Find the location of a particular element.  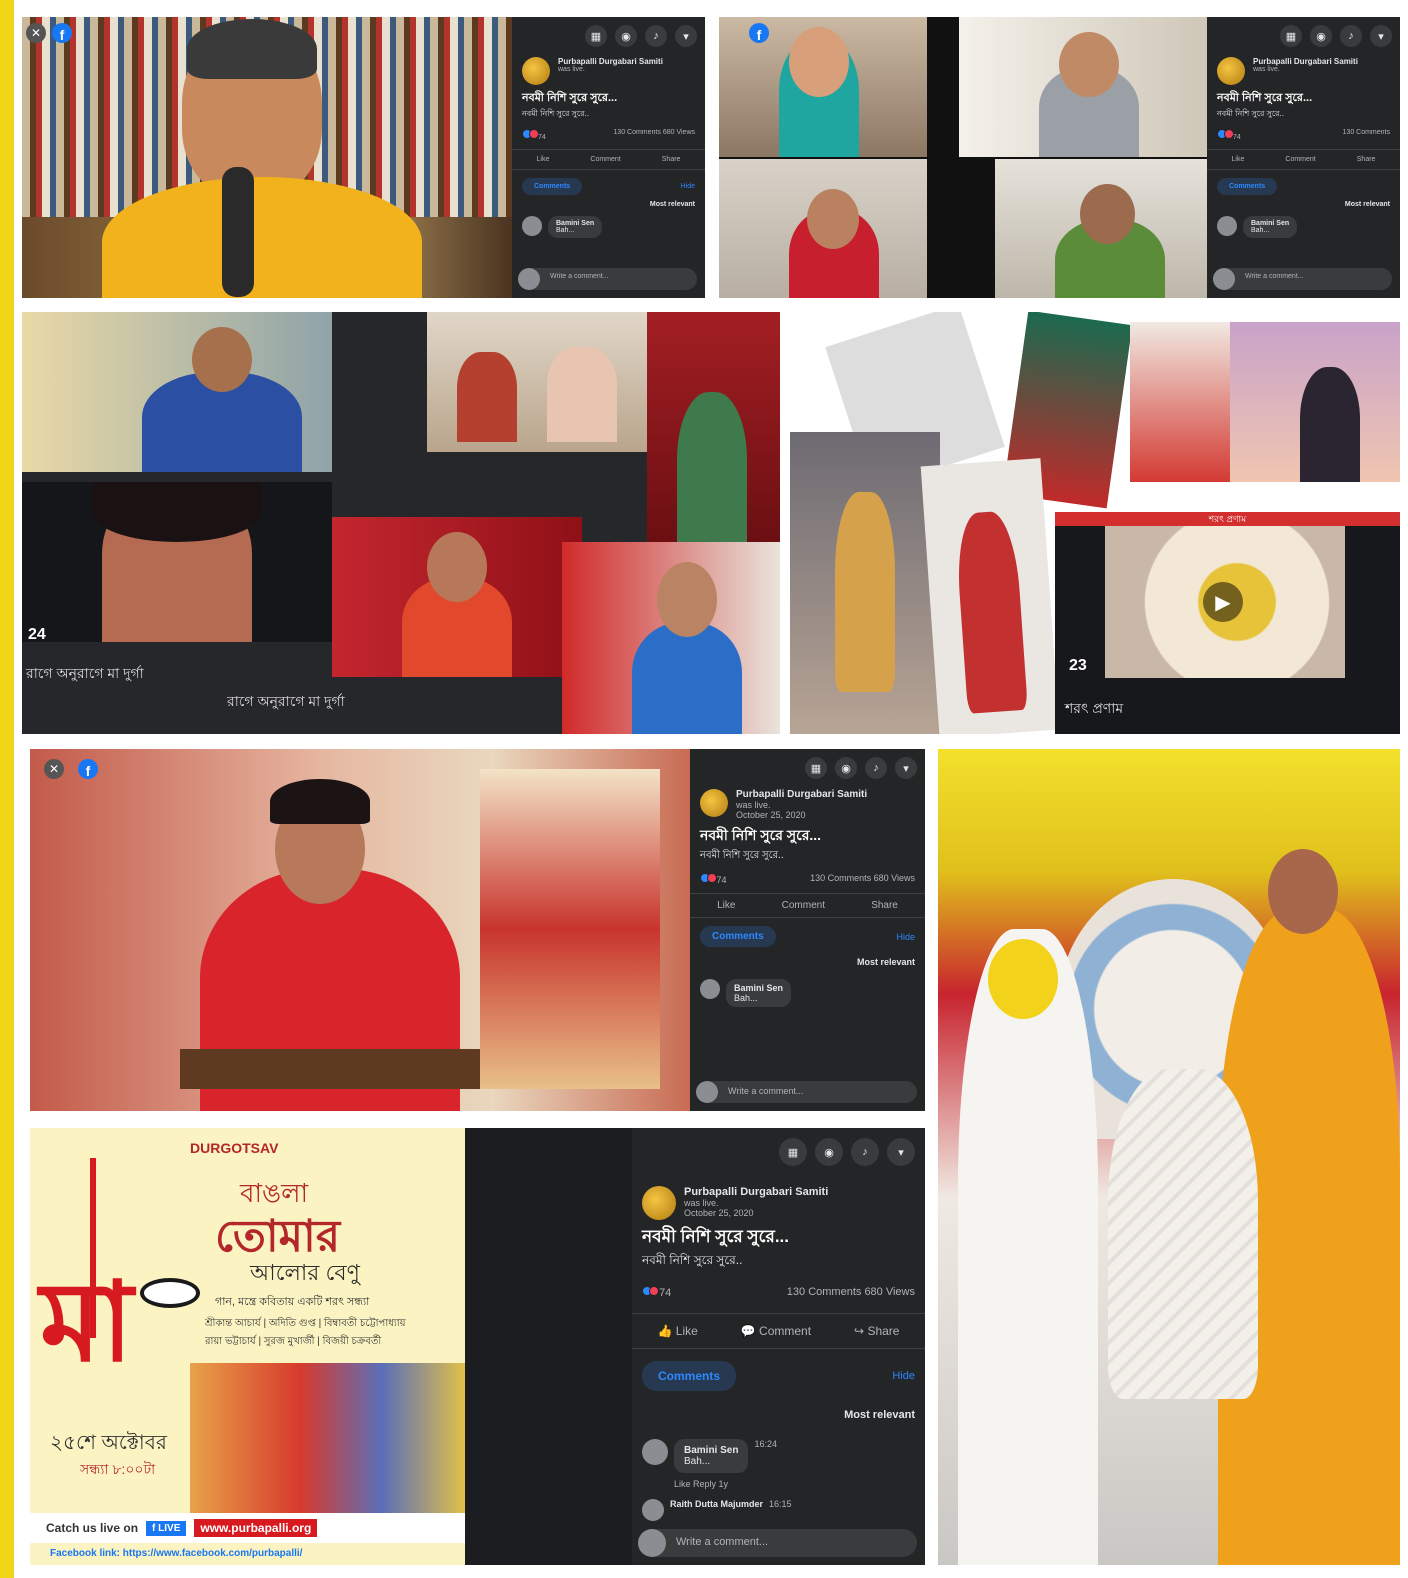

video-singer-red is located at coordinates (457, 597).